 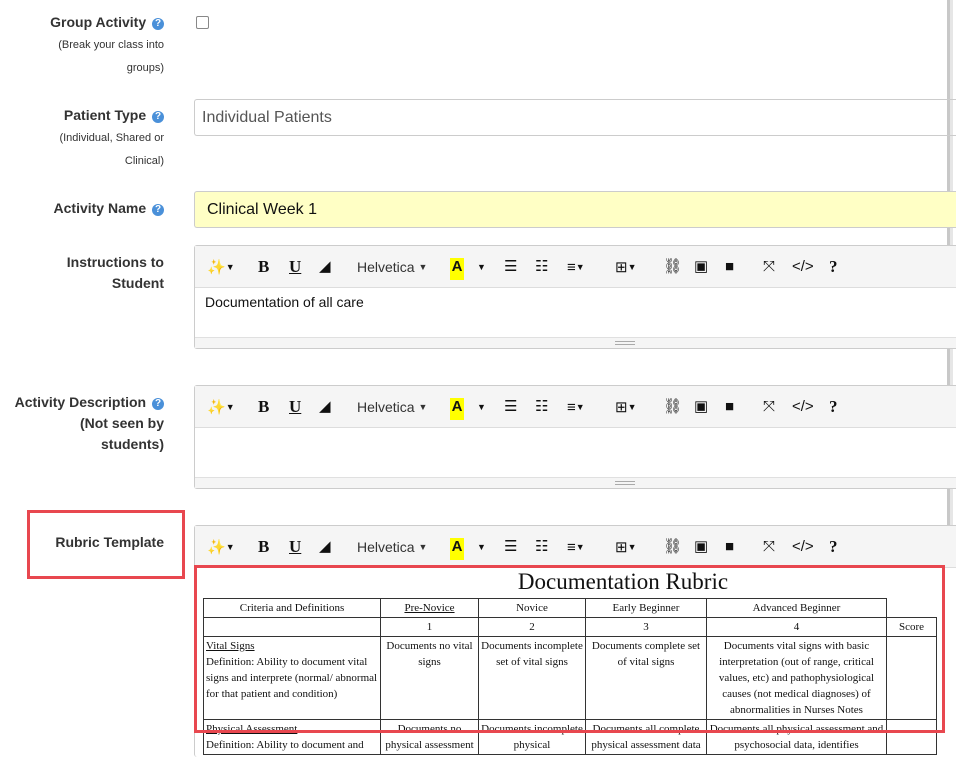 I want to click on instructions-label-line2: Student, so click(x=137, y=283).